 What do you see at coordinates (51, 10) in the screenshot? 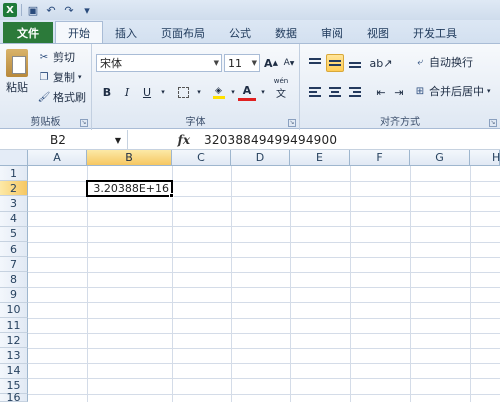
I see `undo-icon: ↶` at bounding box center [51, 10].